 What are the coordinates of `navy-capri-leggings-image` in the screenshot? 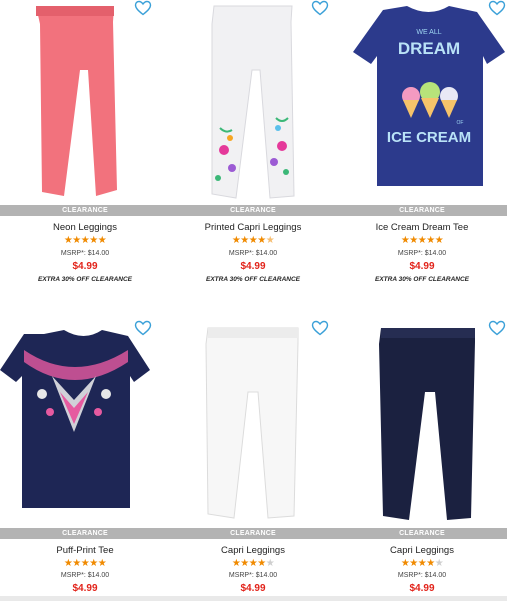 It's located at (422, 422).